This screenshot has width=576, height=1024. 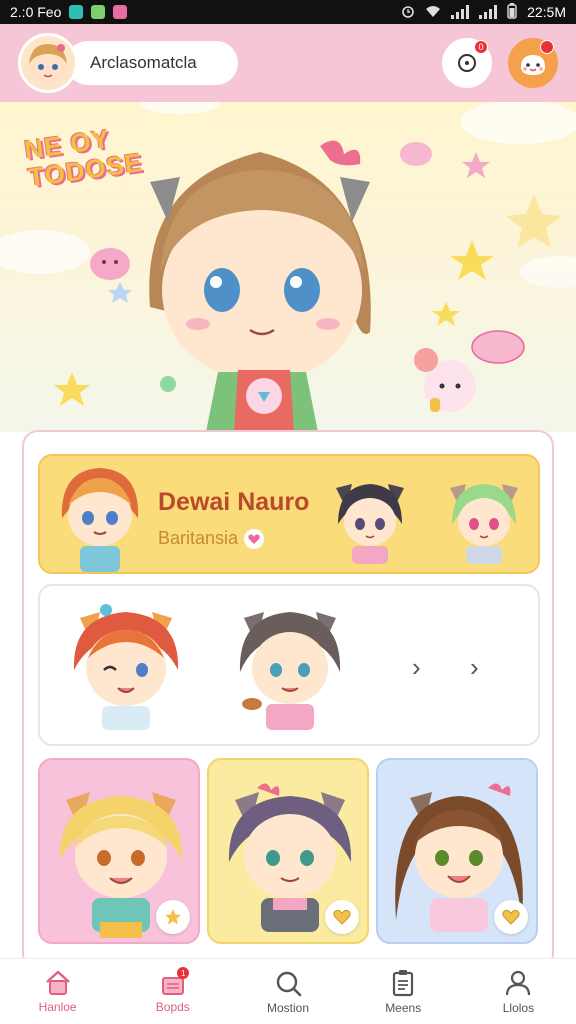 What do you see at coordinates (254, 538) in the screenshot?
I see `heart-icon` at bounding box center [254, 538].